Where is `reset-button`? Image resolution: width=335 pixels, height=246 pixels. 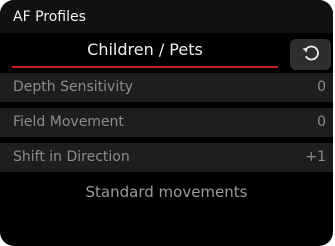
reset-button is located at coordinates (310, 54).